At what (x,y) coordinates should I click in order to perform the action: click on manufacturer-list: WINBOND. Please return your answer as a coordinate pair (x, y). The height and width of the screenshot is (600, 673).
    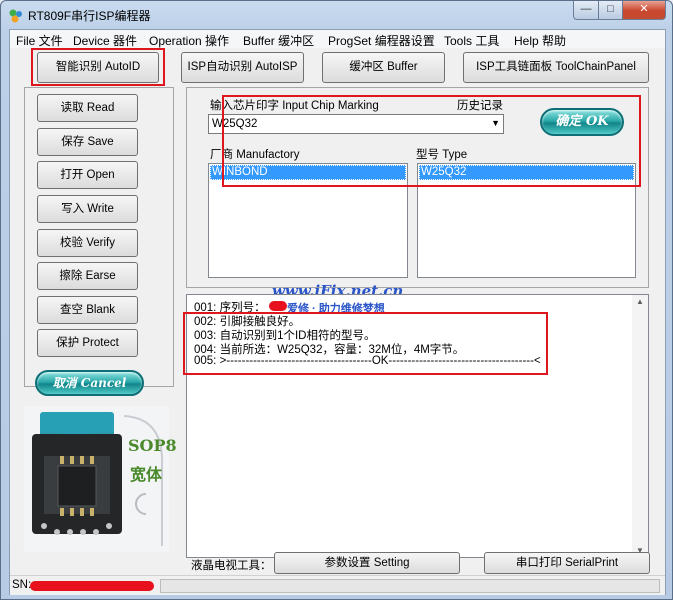
    Looking at the image, I should click on (308, 220).